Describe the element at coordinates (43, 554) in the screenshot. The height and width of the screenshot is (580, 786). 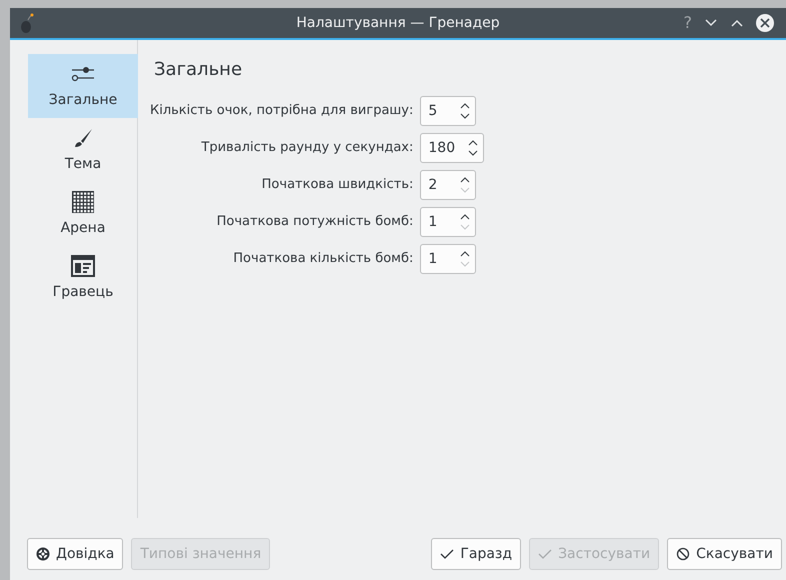
I see `lifebuoy-icon` at that location.